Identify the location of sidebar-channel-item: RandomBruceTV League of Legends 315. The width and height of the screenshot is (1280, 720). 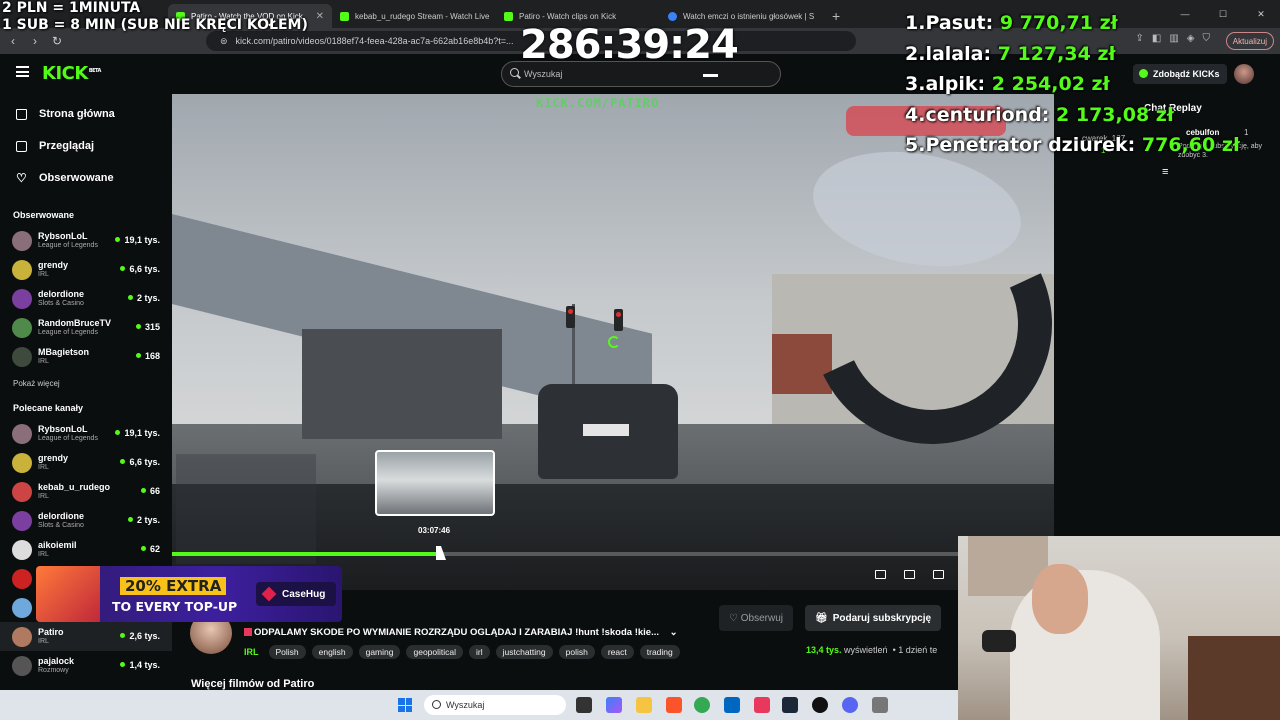
(86, 327).